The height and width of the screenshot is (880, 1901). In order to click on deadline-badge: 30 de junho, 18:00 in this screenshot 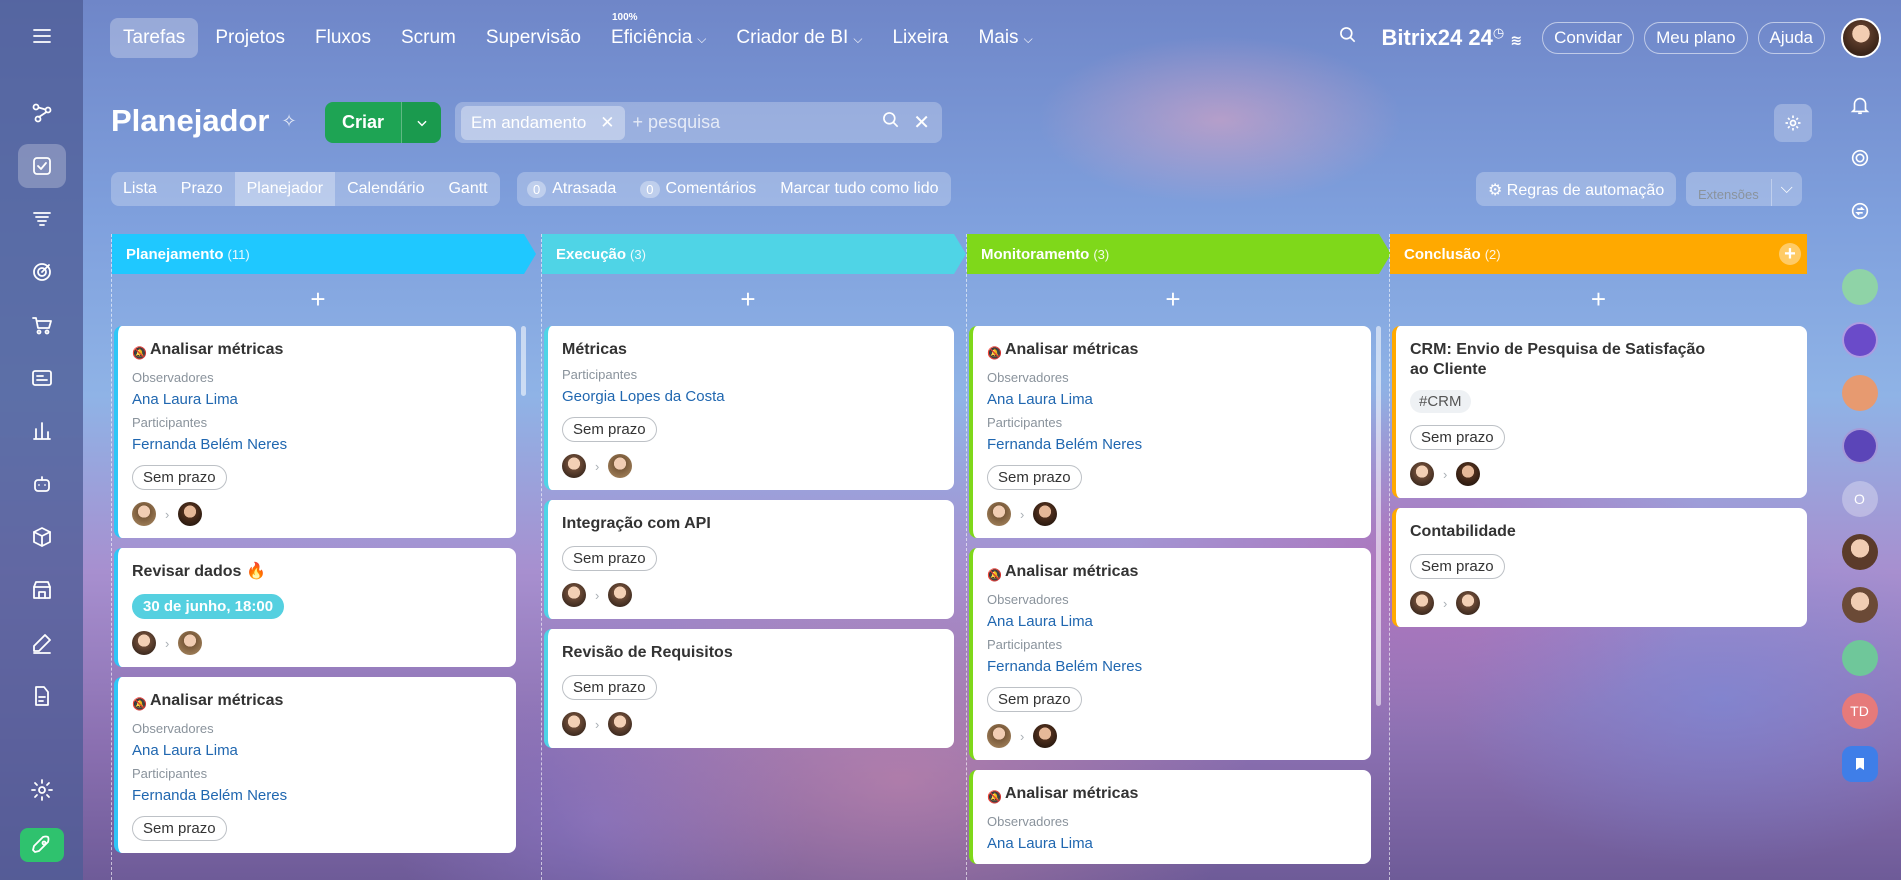, I will do `click(208, 606)`.